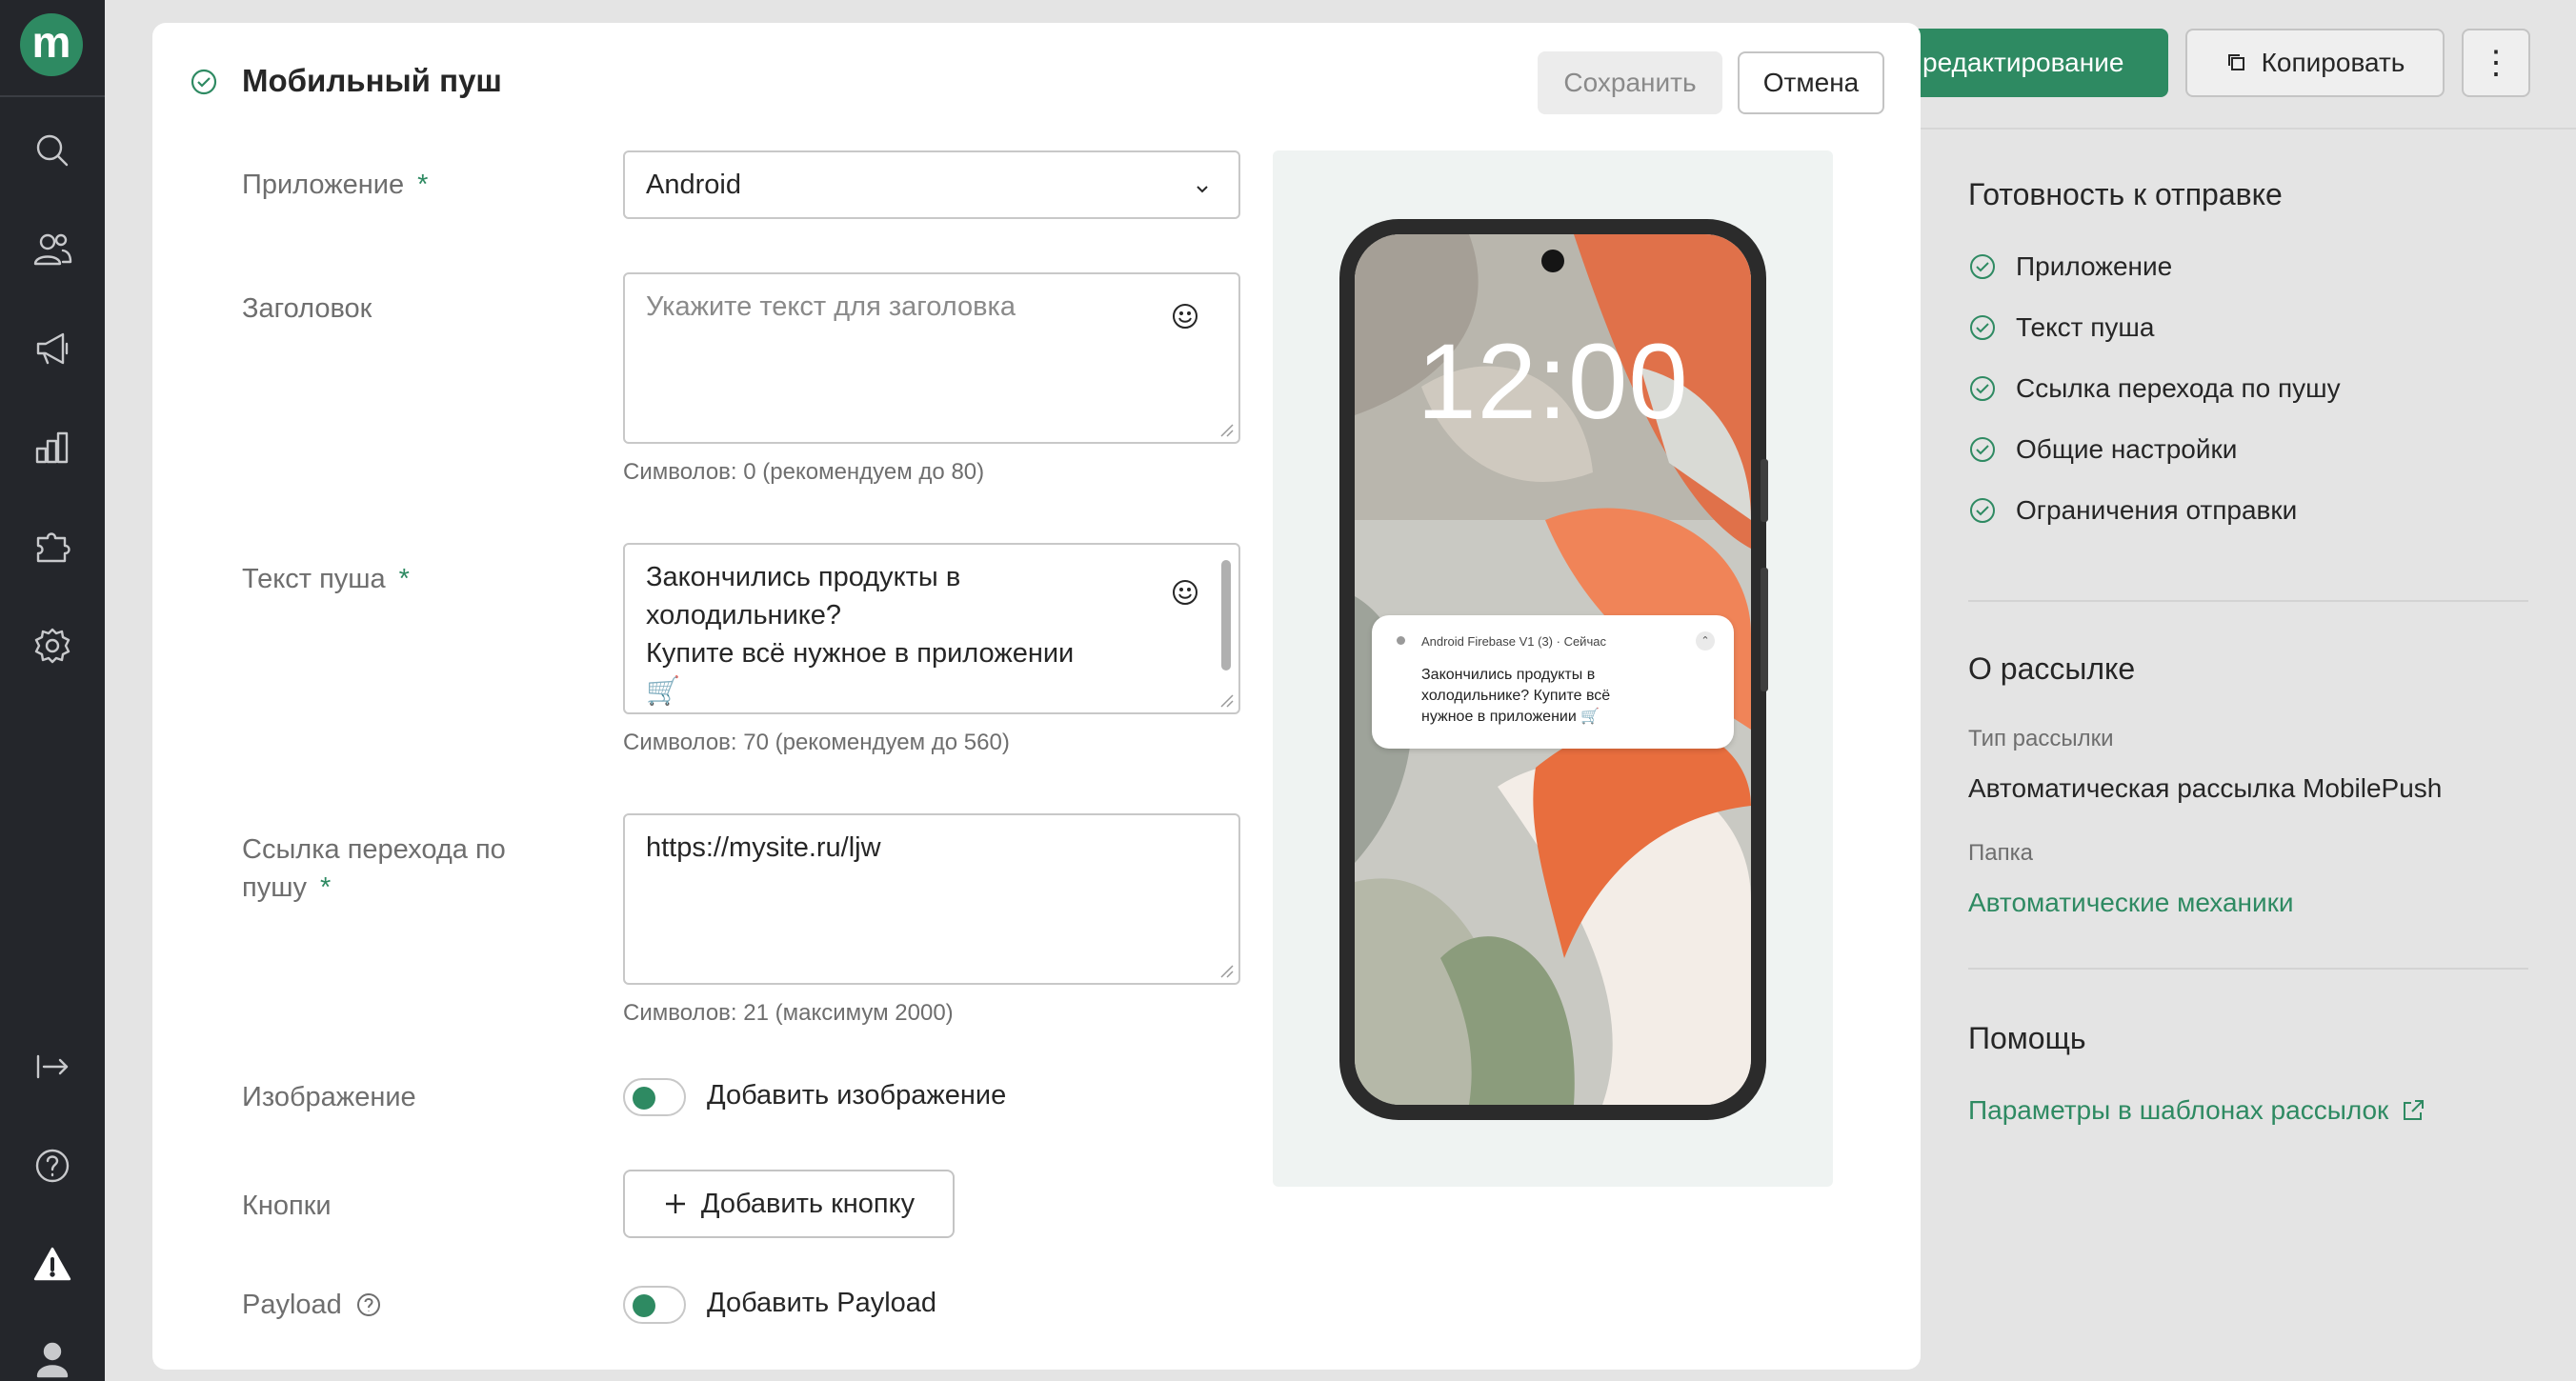 Image resolution: width=2576 pixels, height=1381 pixels. I want to click on link-label-line: пушу, so click(275, 887).